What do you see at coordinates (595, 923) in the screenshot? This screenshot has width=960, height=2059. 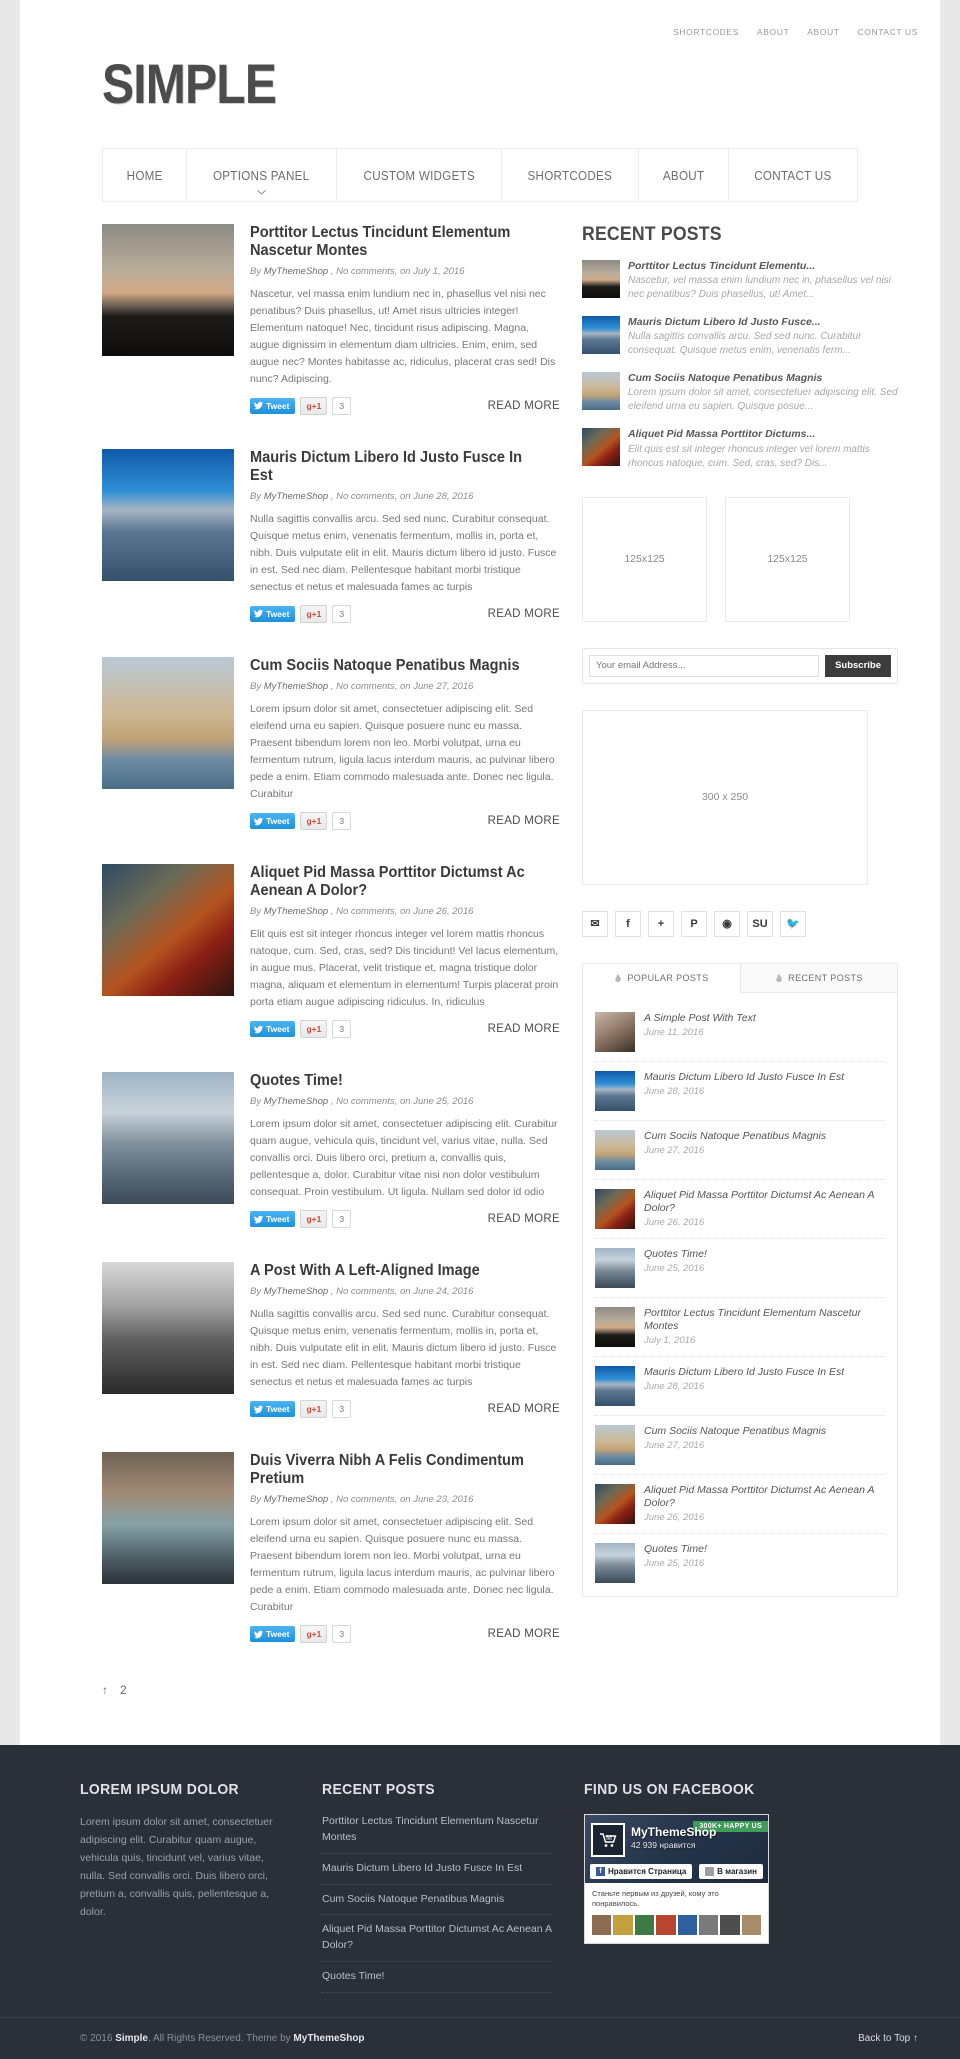 I see `email-icon: ✉` at bounding box center [595, 923].